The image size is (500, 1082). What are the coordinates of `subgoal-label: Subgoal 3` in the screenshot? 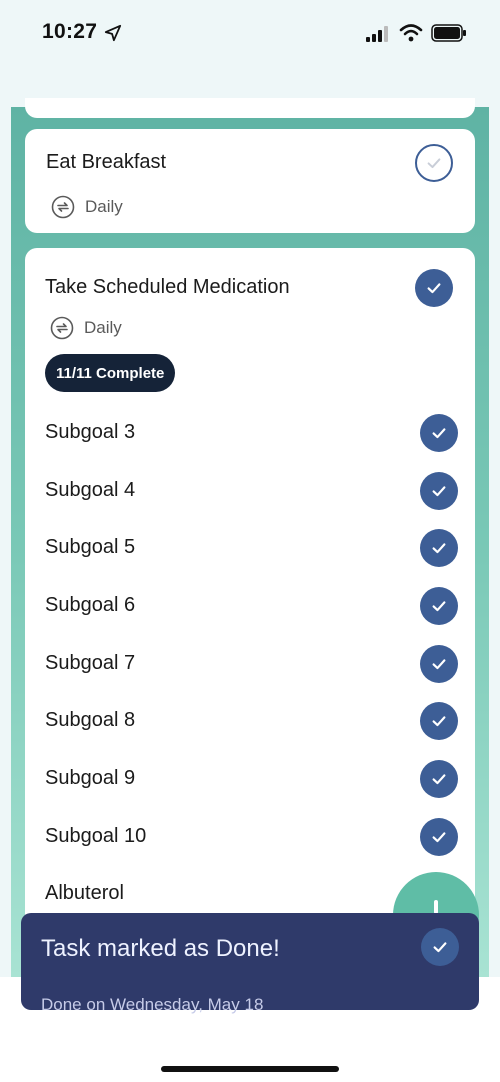 It's located at (90, 432).